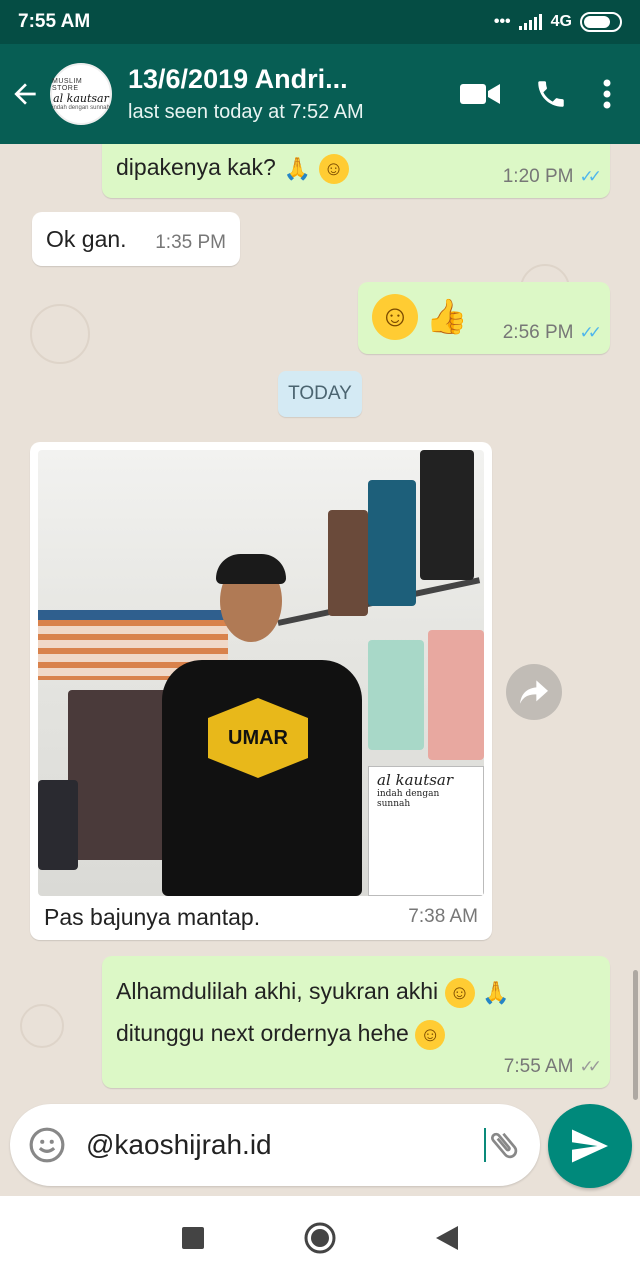 Image resolution: width=640 pixels, height=1280 pixels. I want to click on system-nav-bar, so click(320, 1238).